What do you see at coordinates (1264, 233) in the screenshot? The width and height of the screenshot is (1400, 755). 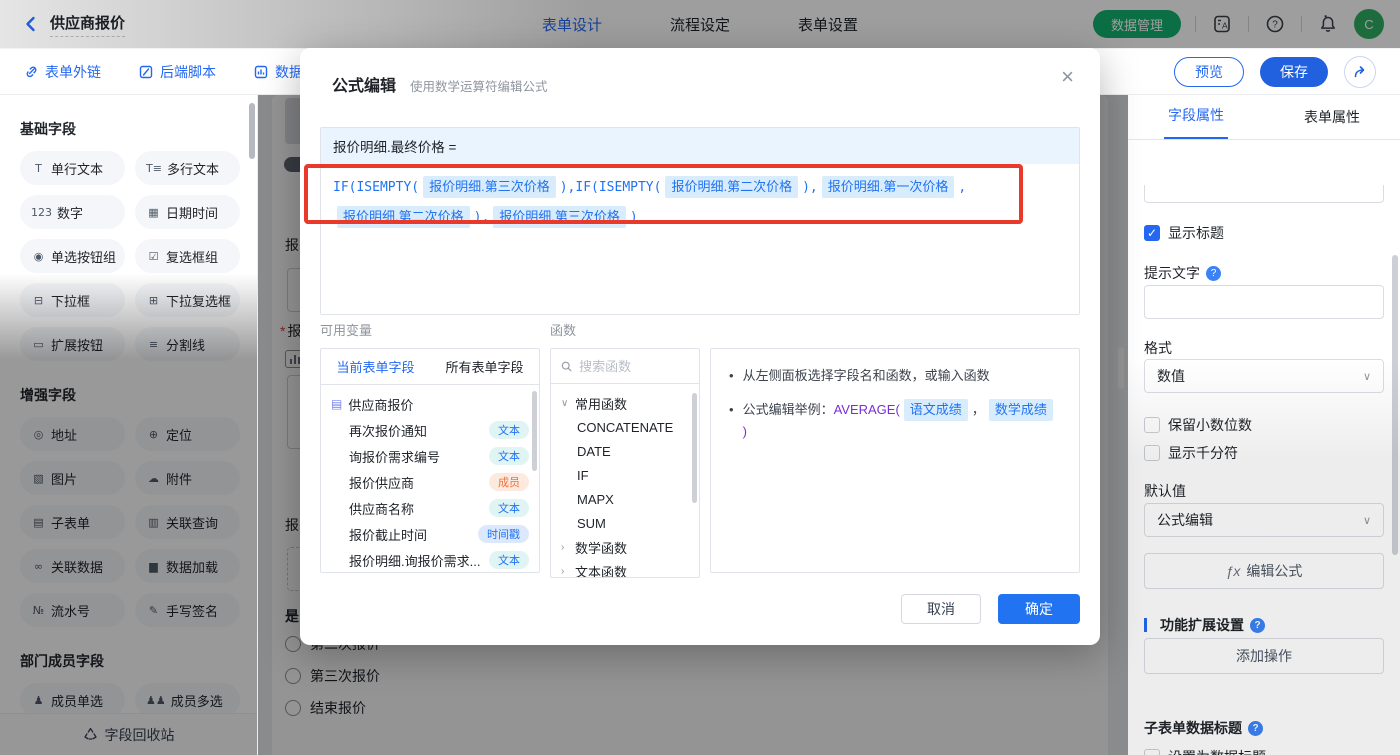 I see `show-title-checkbox-row: ✓ 显示标题` at bounding box center [1264, 233].